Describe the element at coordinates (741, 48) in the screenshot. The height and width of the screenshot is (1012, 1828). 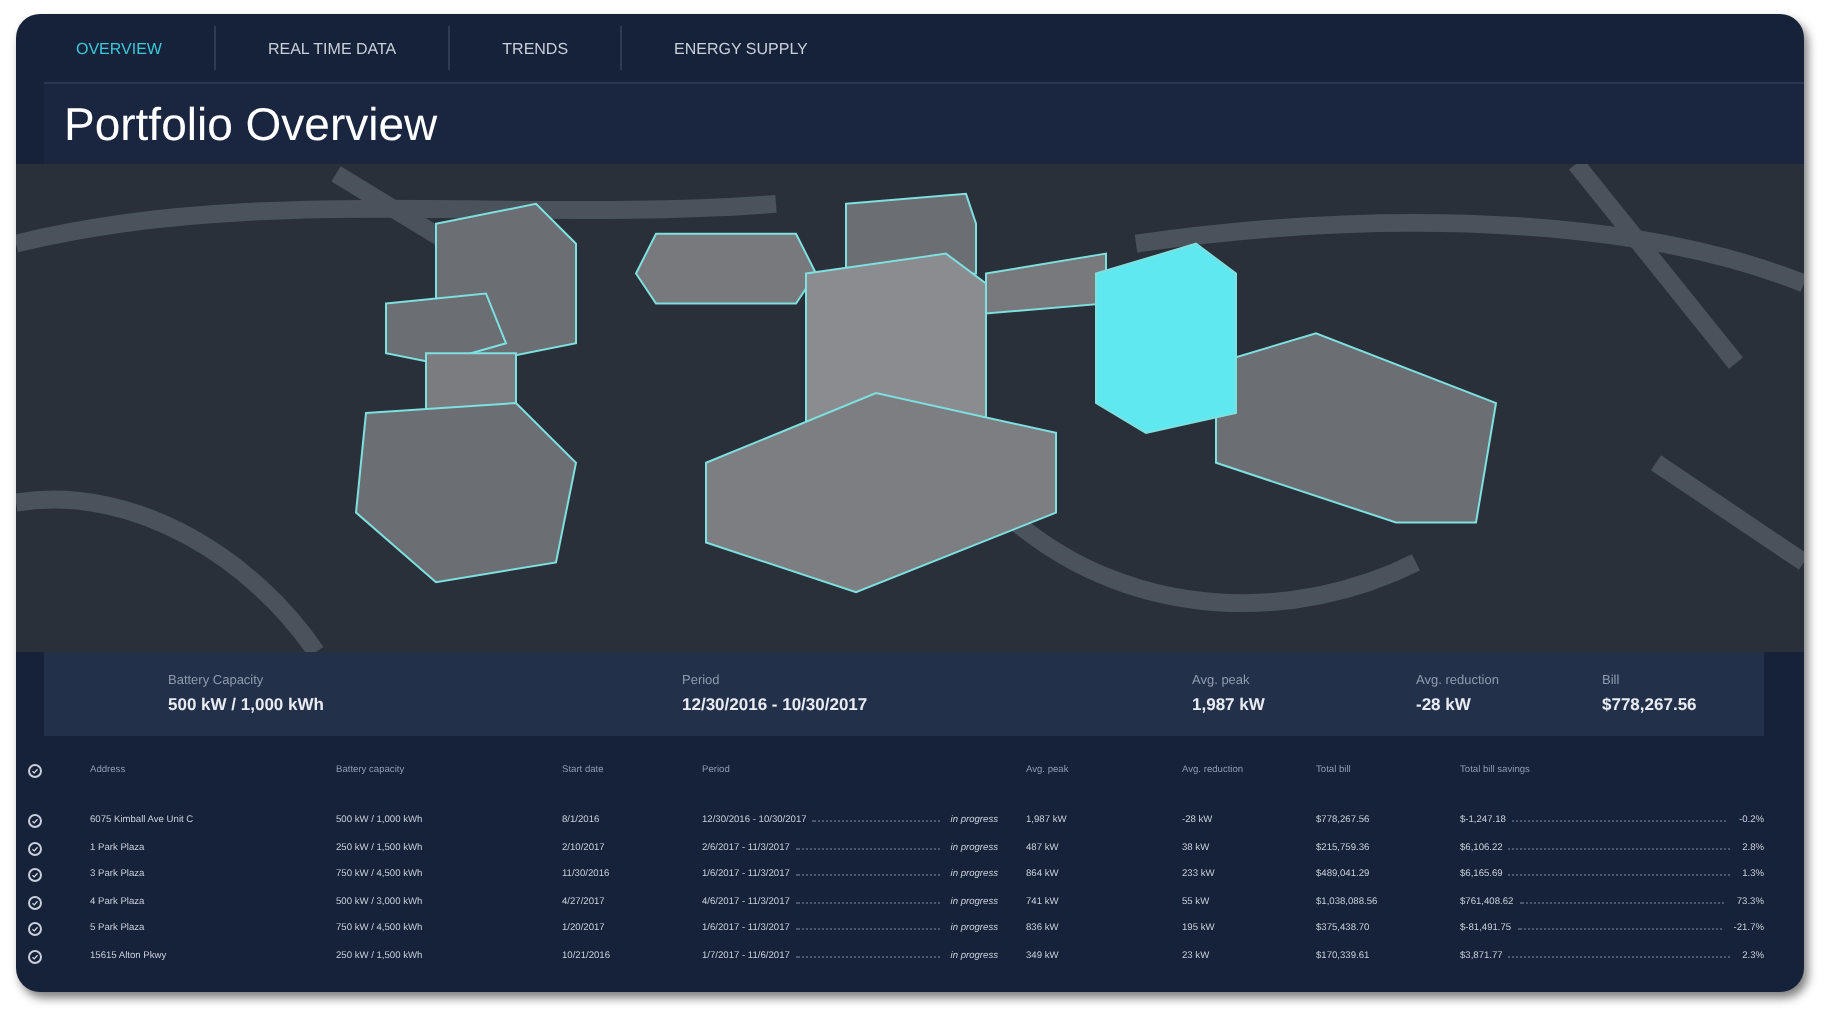
I see `nav-tab: ENERGY SUPPLY` at that location.